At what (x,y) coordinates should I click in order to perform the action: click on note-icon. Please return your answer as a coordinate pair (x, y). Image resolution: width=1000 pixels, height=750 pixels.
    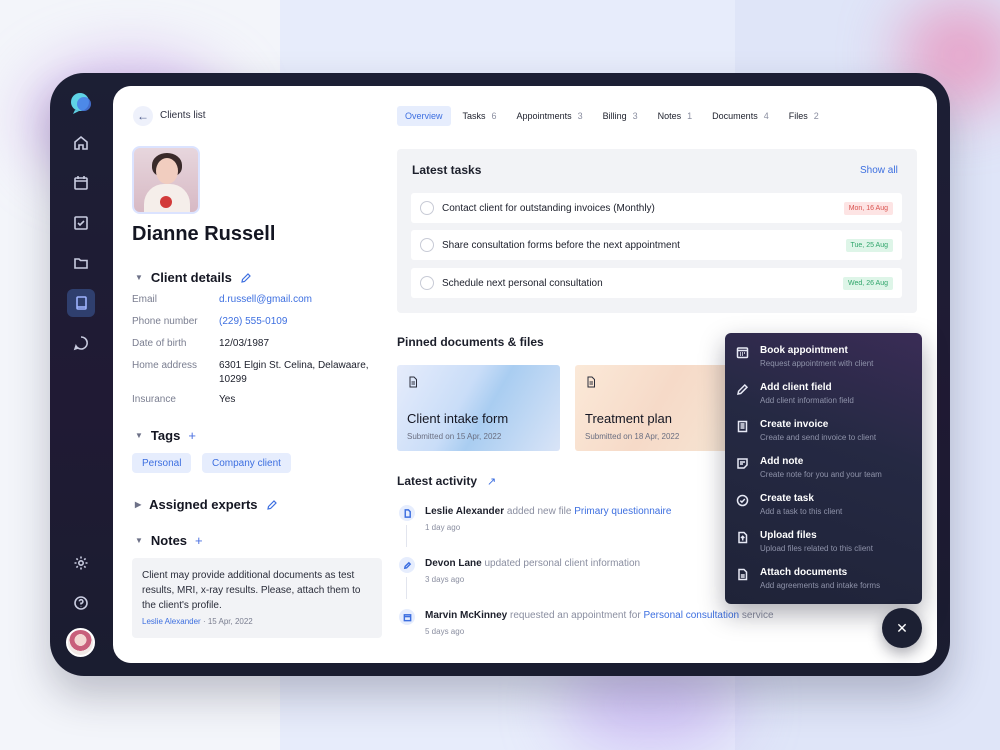
    Looking at the image, I should click on (742, 463).